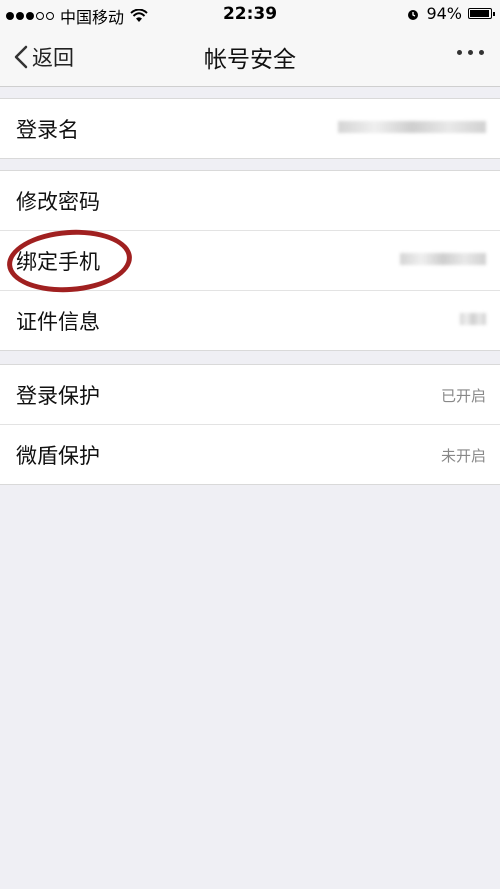  I want to click on blurred-phone-number, so click(443, 259).